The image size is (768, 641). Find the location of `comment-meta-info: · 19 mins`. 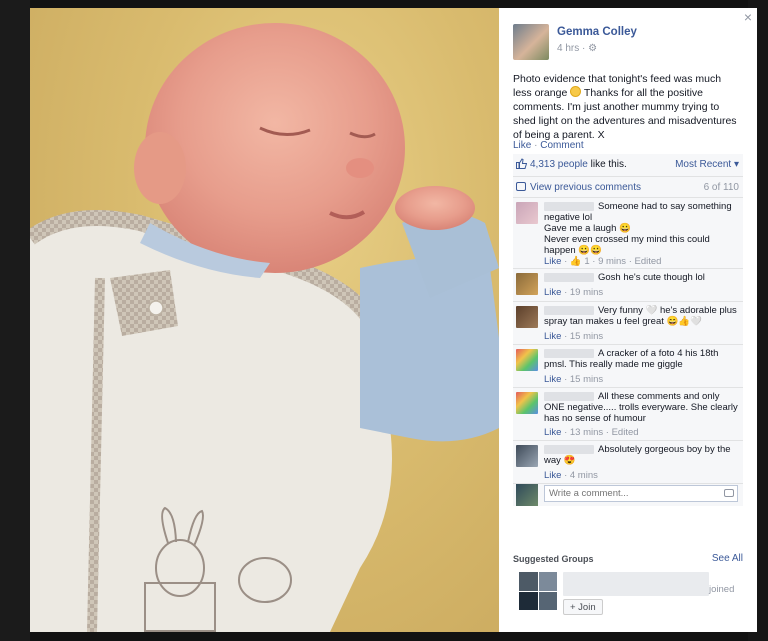

comment-meta-info: · 19 mins is located at coordinates (582, 292).